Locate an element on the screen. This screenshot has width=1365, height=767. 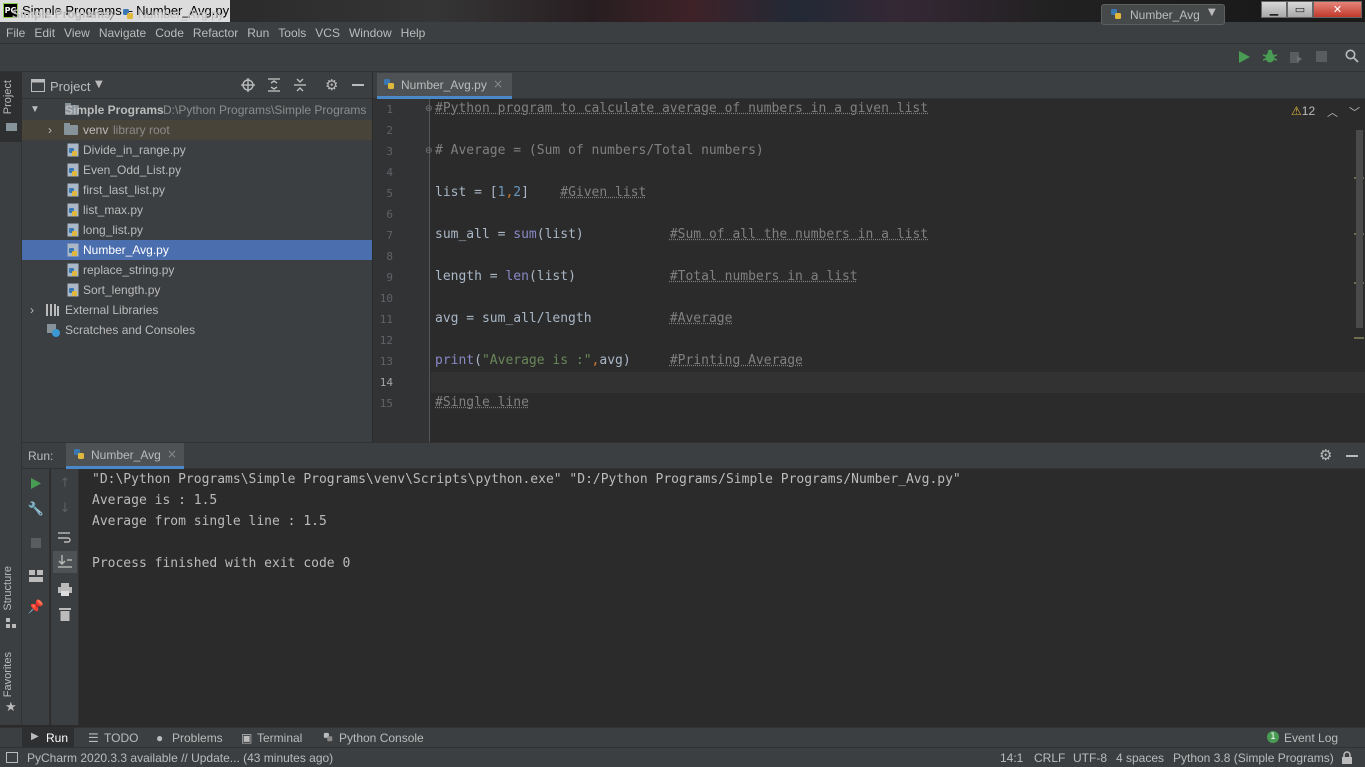
print-icon is located at coordinates (65, 589).